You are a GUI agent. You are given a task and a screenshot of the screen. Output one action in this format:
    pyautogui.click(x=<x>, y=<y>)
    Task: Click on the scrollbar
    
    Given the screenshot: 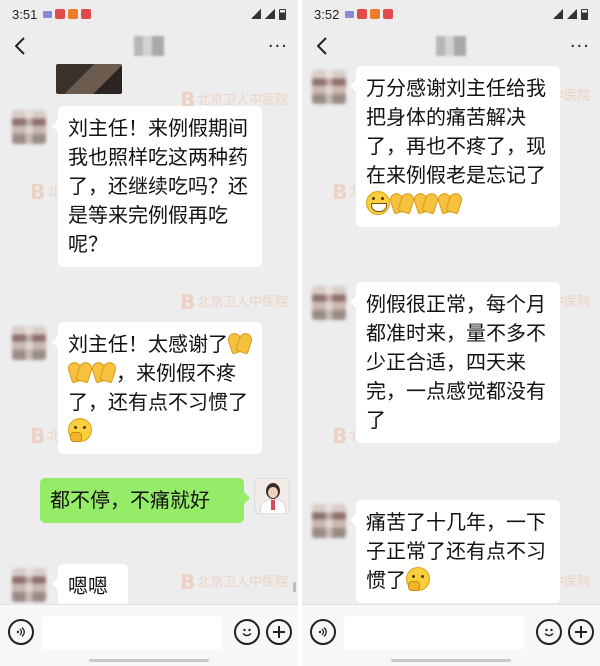 What is the action you would take?
    pyautogui.click(x=294, y=587)
    